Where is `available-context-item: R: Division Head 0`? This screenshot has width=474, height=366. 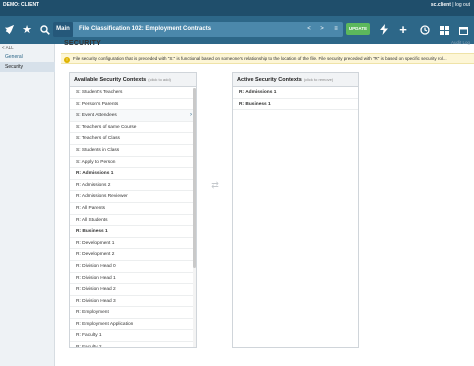 available-context-item: R: Division Head 0 is located at coordinates (133, 267).